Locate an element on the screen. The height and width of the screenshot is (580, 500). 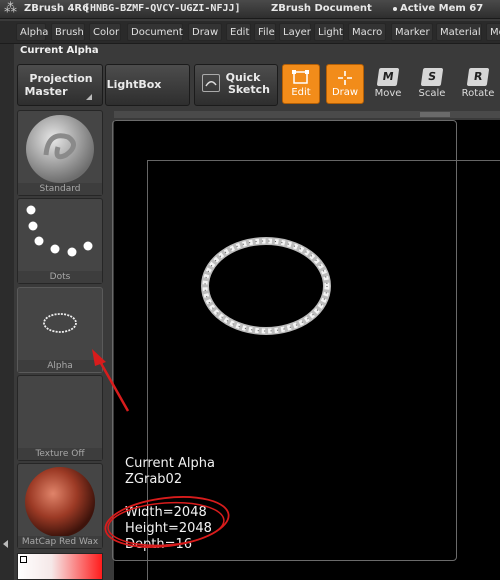
lightbox-button: LightBox is located at coordinates (147, 85).